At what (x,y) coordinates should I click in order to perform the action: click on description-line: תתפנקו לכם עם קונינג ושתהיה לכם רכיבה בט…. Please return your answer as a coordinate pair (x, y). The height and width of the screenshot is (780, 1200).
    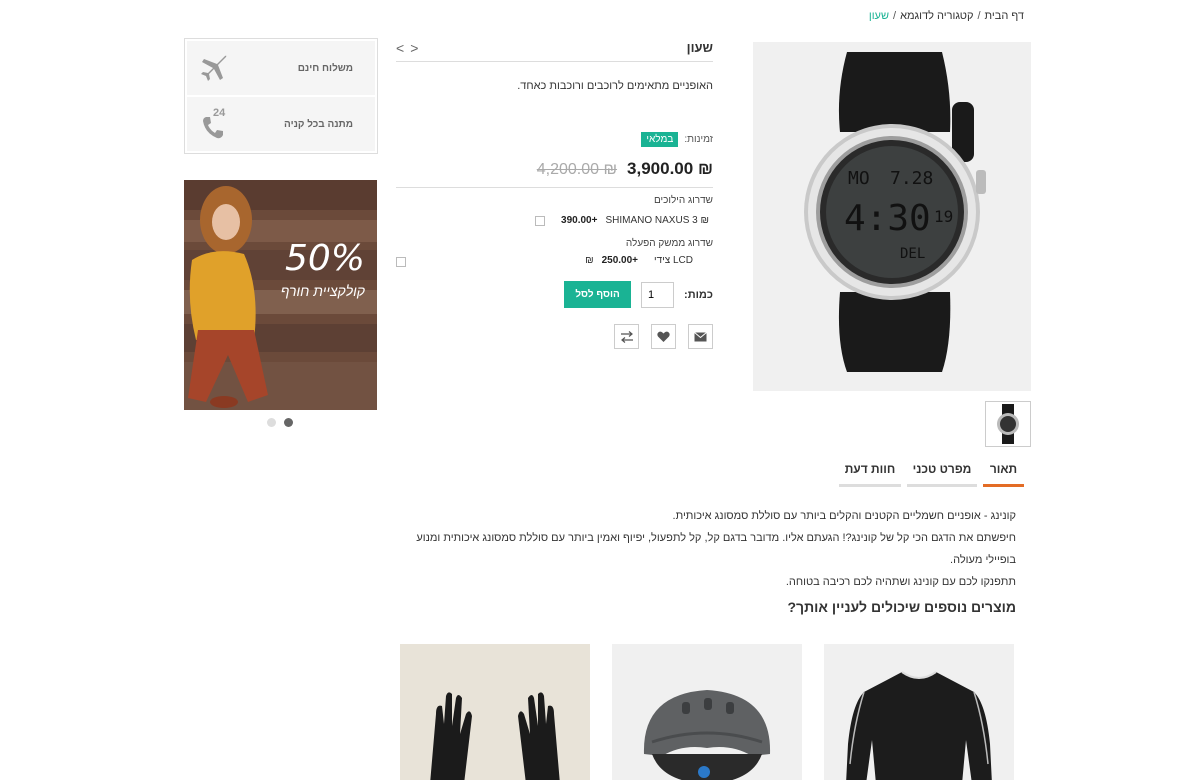
    Looking at the image, I should click on (900, 582).